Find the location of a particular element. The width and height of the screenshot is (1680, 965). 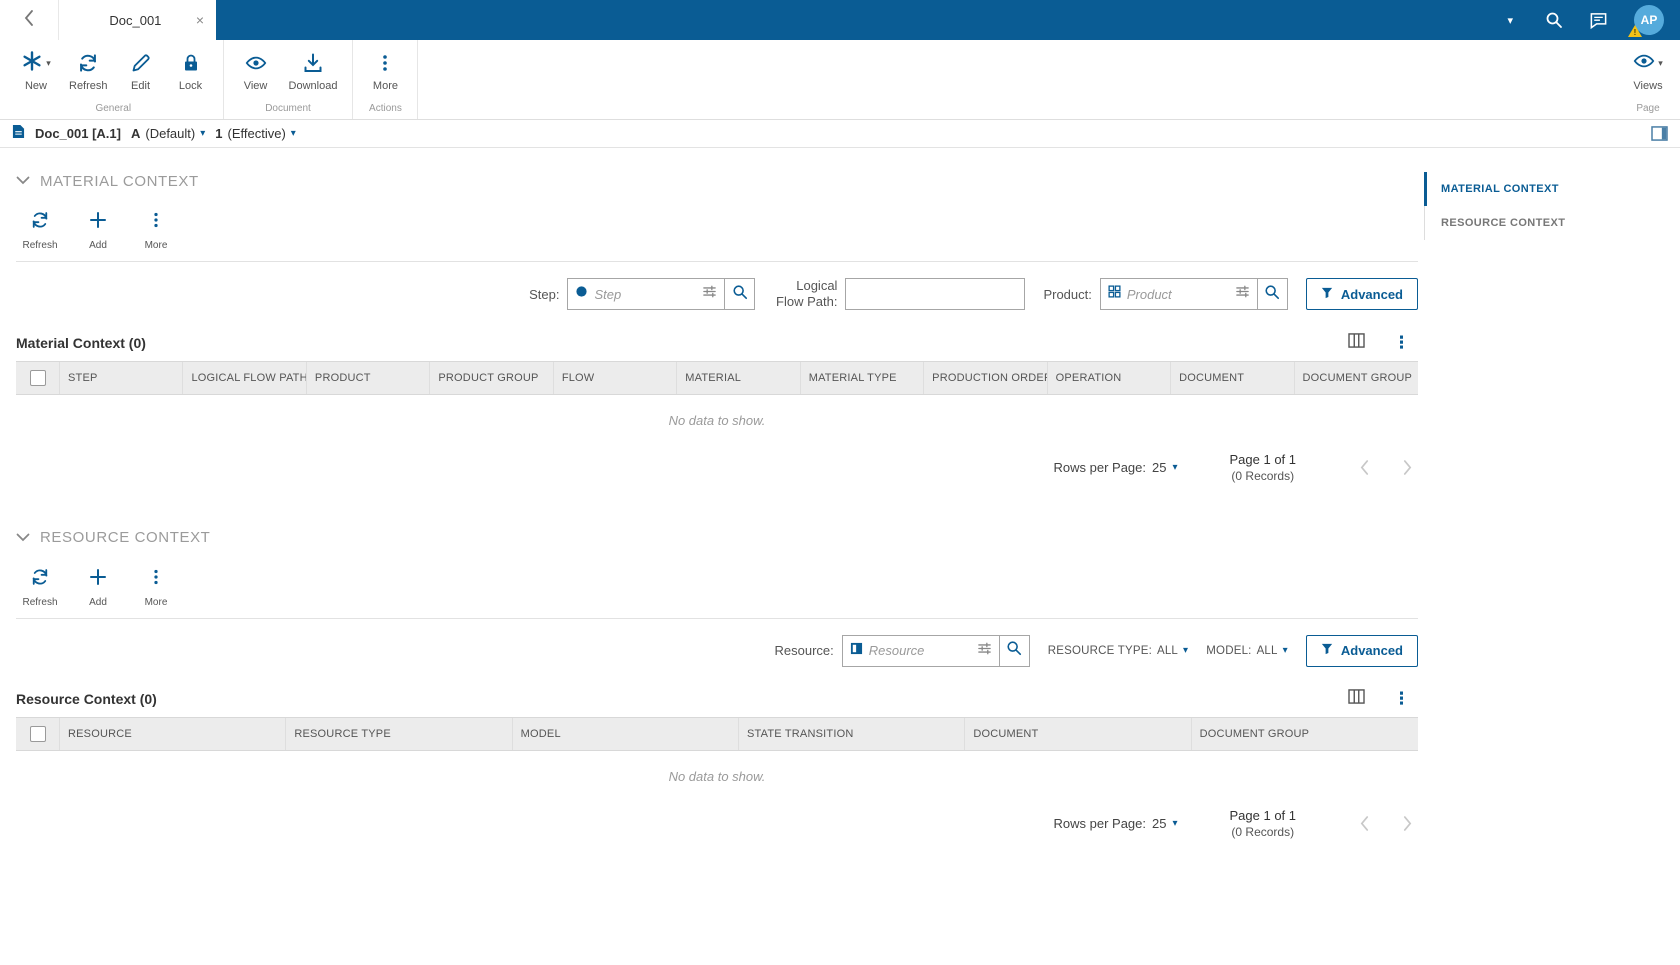

logical-flow-path-input is located at coordinates (935, 294).